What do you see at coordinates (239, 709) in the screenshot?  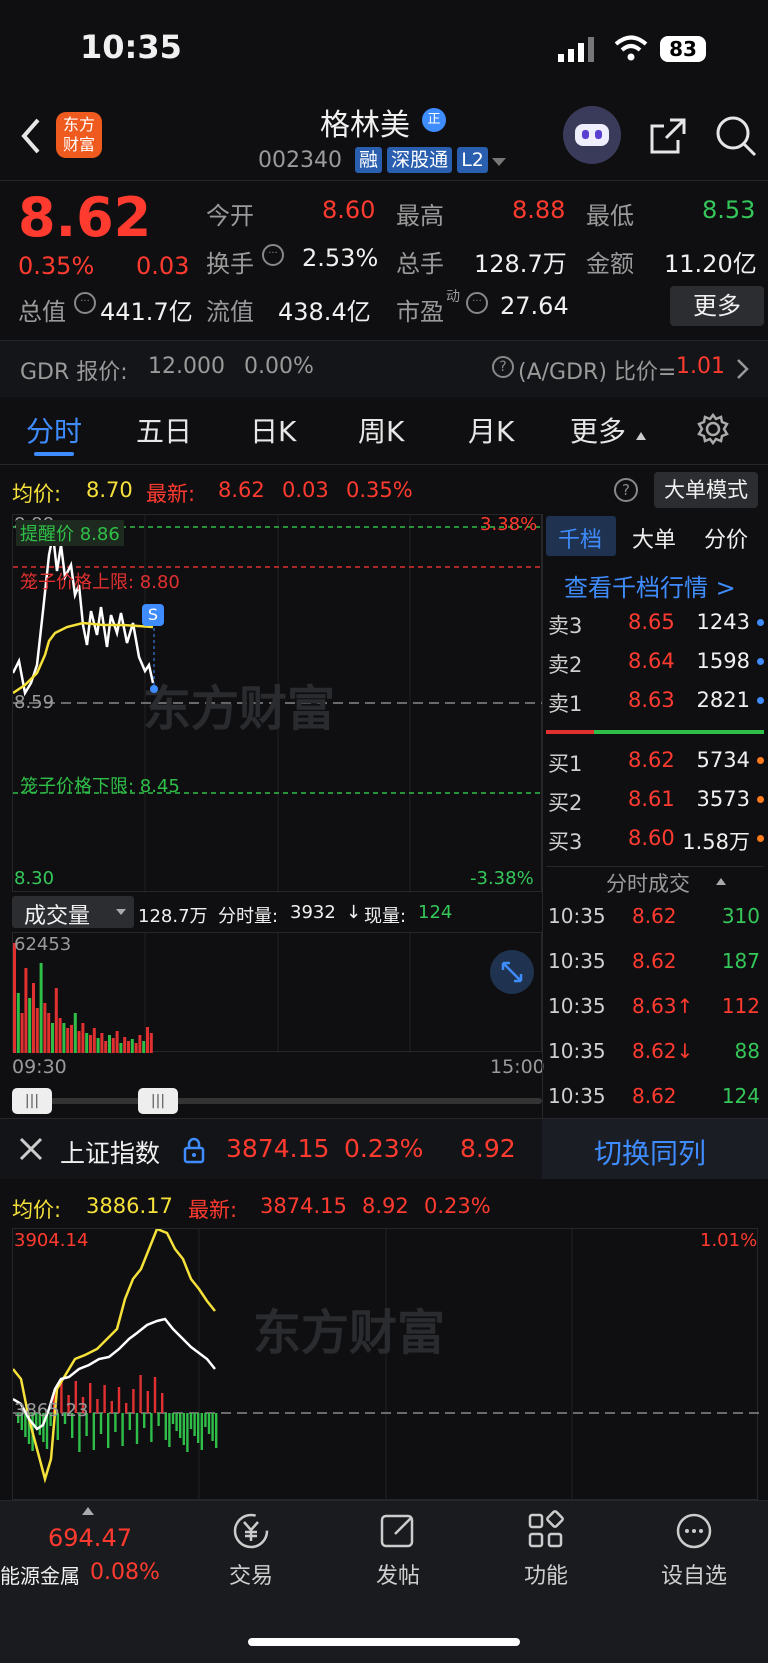 I see `chart-watermark: 东方财富` at bounding box center [239, 709].